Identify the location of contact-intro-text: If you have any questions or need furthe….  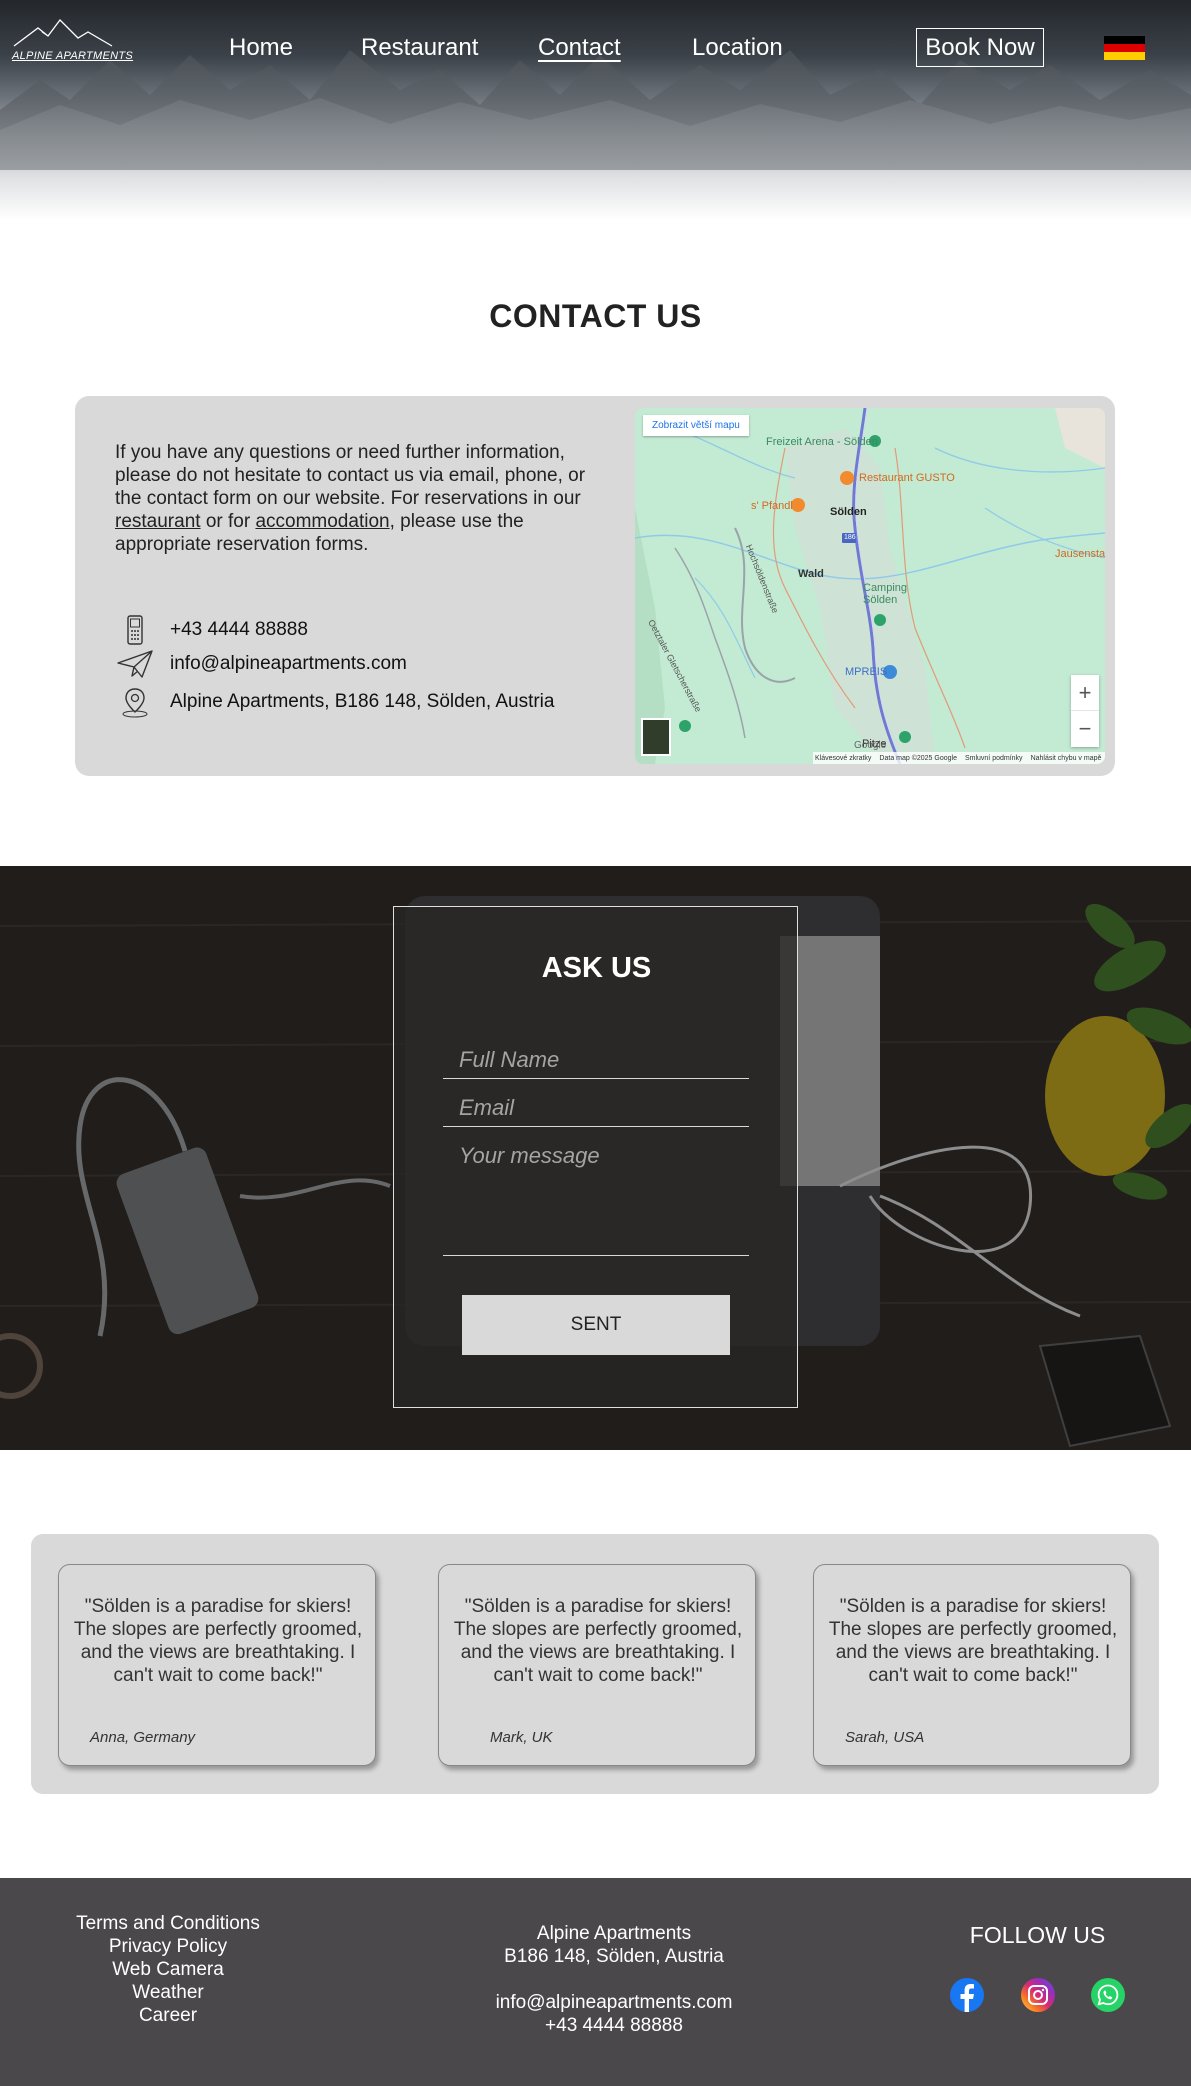
(350, 475).